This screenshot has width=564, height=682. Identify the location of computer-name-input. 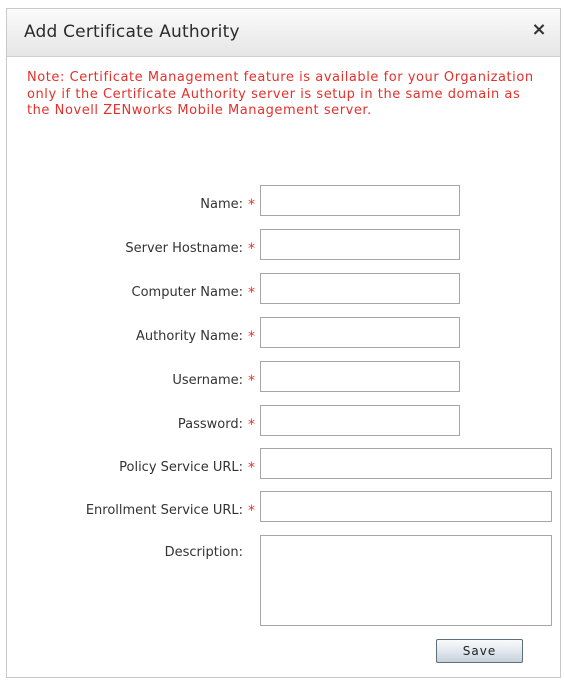
(360, 288).